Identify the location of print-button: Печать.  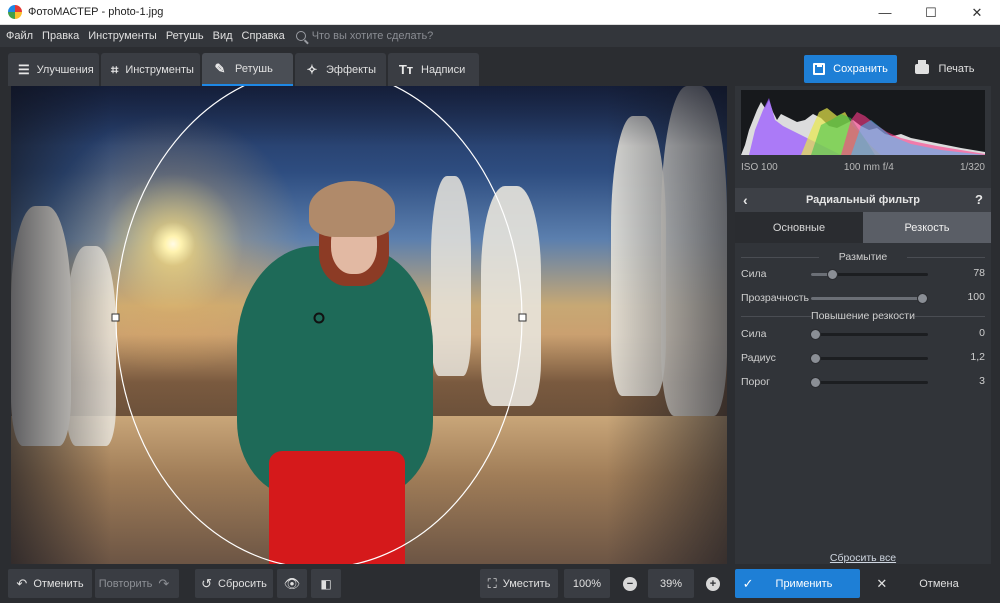
(945, 69).